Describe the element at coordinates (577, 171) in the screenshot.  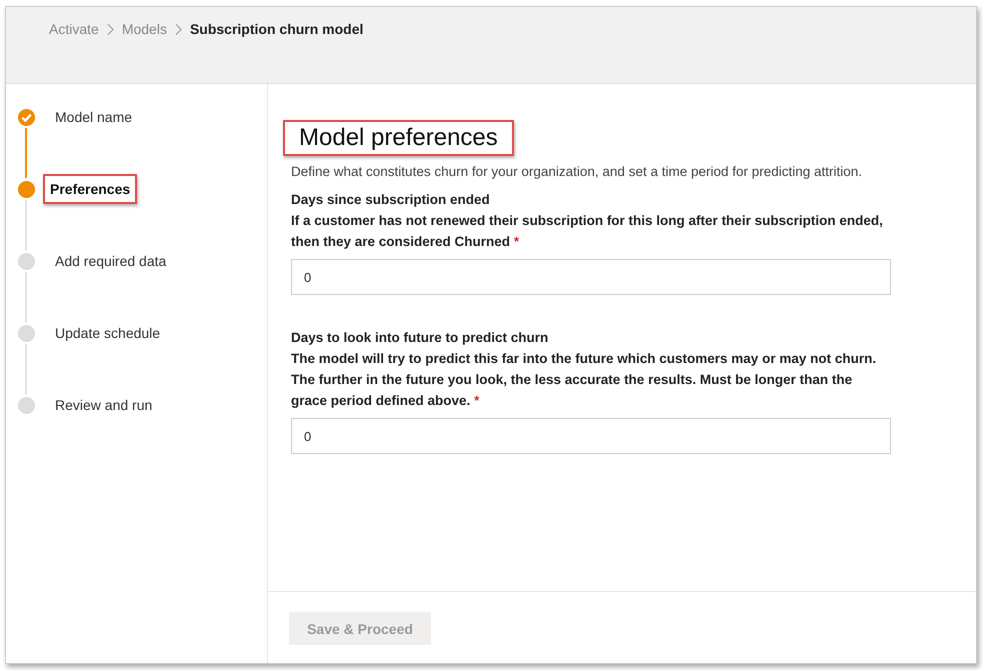
I see `intro-text: Define what constitutes churn for your organization, and set a time period for predicting attrition.` at that location.